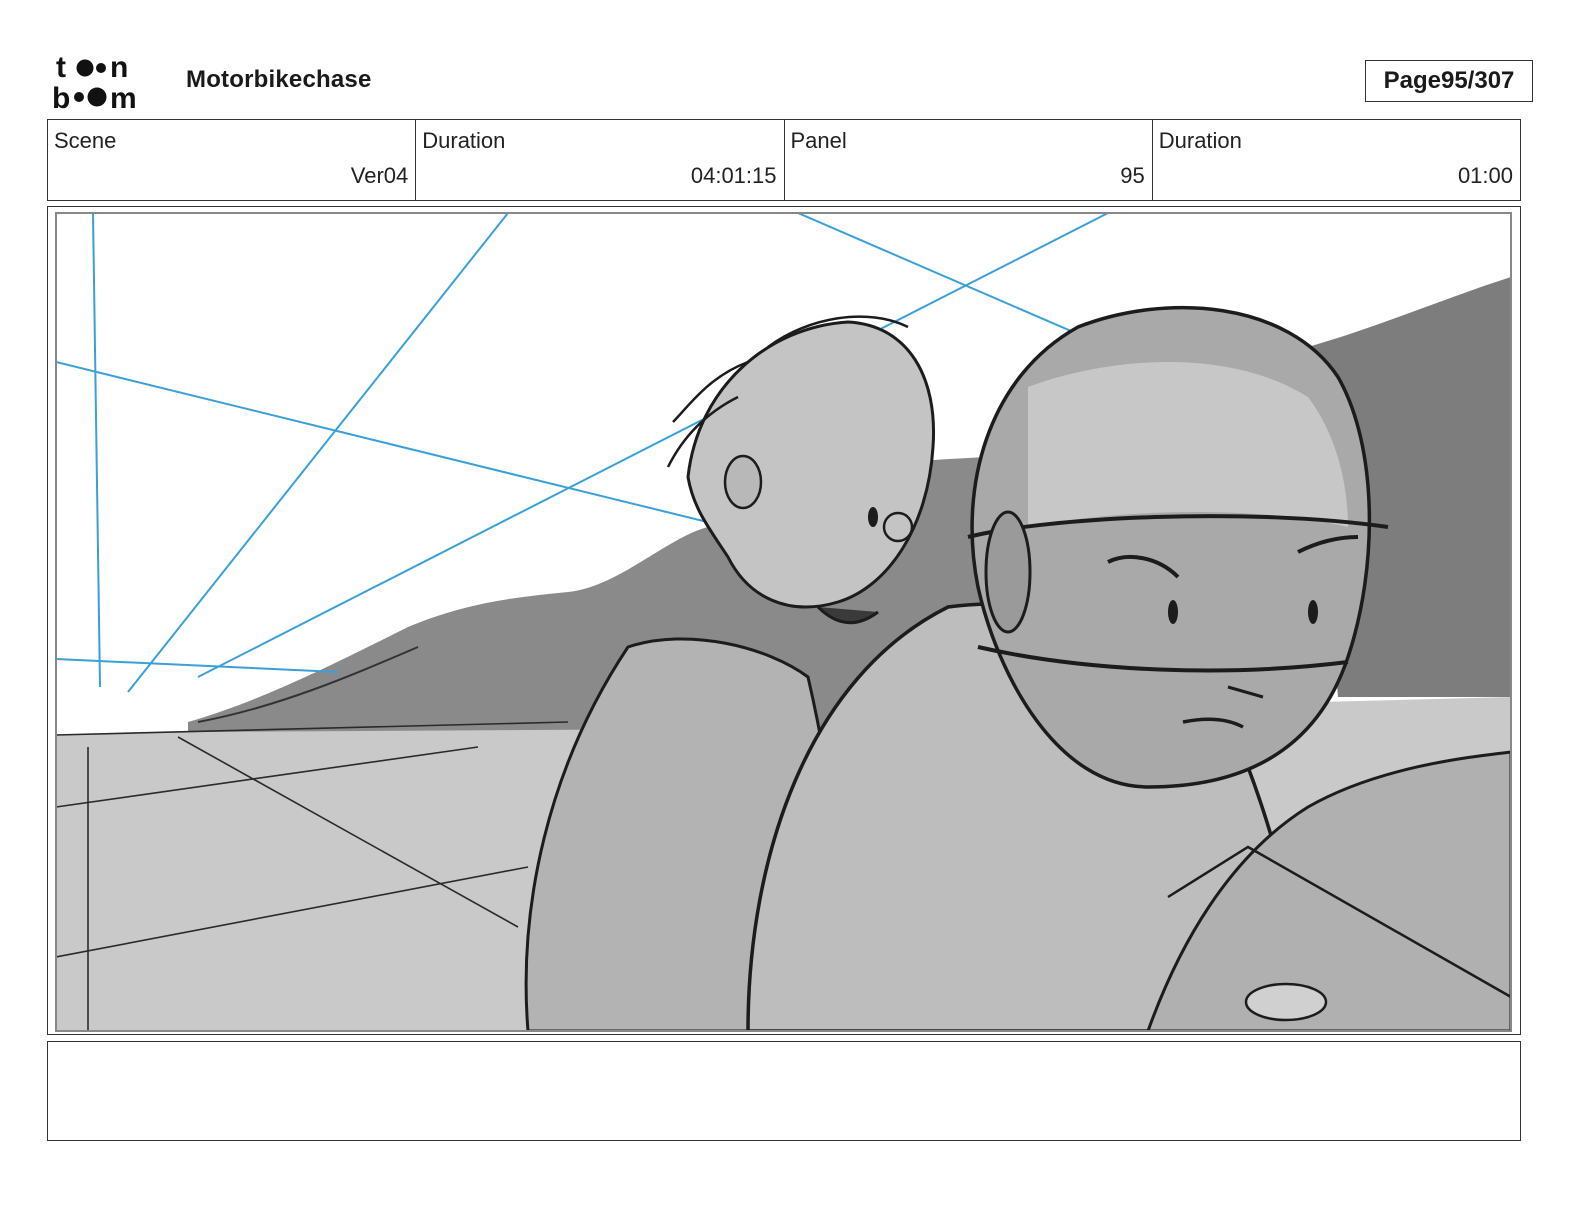 The image size is (1584, 1224). Describe the element at coordinates (1485, 175) in the screenshot. I see `panel-duration-value: 01:00` at that location.